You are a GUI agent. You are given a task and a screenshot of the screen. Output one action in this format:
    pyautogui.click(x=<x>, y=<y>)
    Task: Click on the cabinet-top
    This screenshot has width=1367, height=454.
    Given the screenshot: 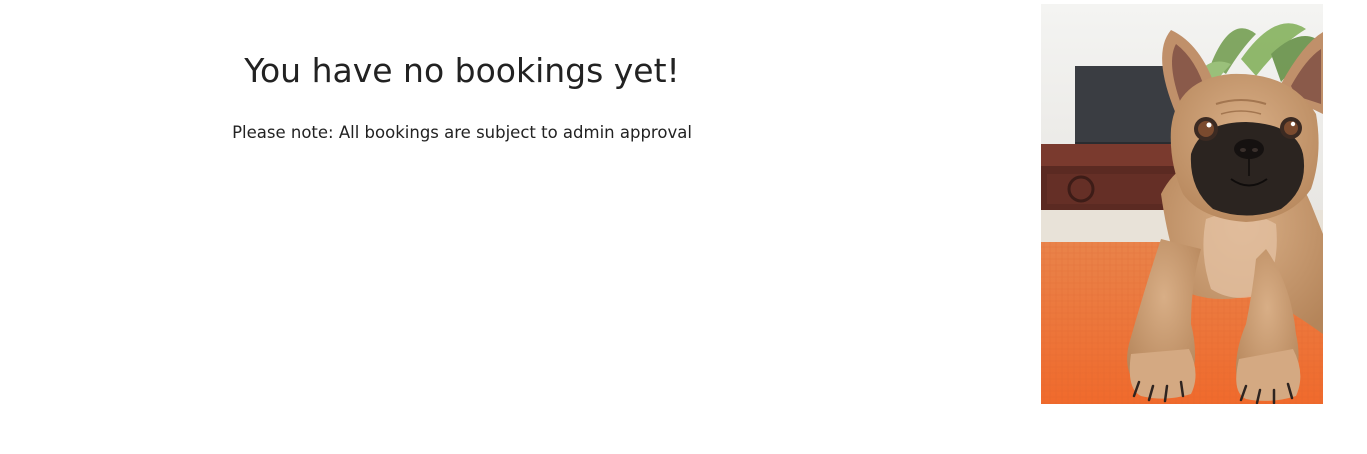 What is the action you would take?
    pyautogui.click(x=1116, y=155)
    